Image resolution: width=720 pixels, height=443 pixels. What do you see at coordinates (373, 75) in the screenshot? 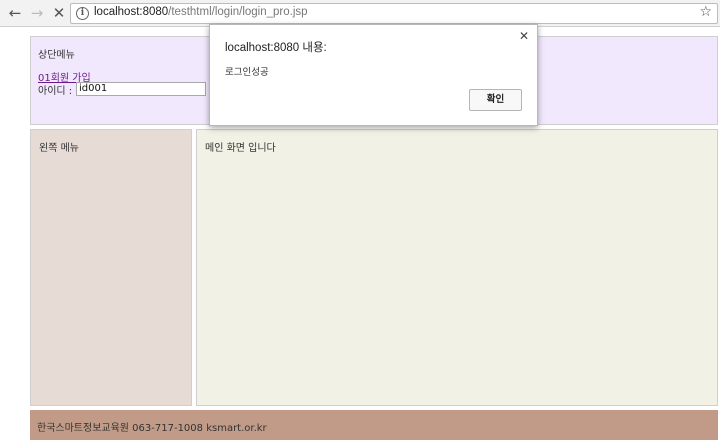
I see `alert-dialog: localhost:8080 내용: ✕ 로그인성공 확인` at bounding box center [373, 75].